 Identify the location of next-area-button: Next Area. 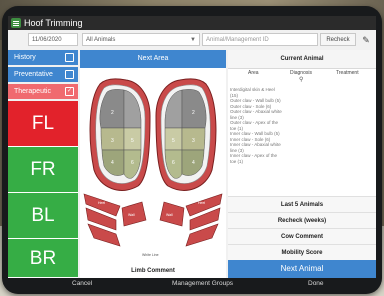
(153, 59).